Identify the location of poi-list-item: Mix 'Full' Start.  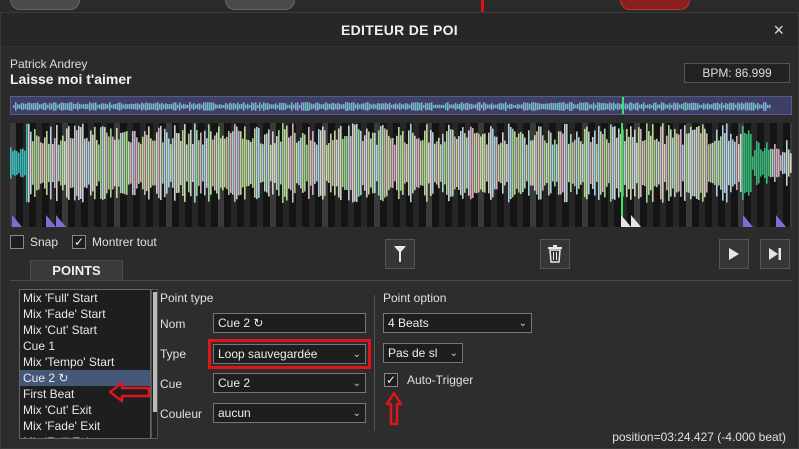
(85, 298).